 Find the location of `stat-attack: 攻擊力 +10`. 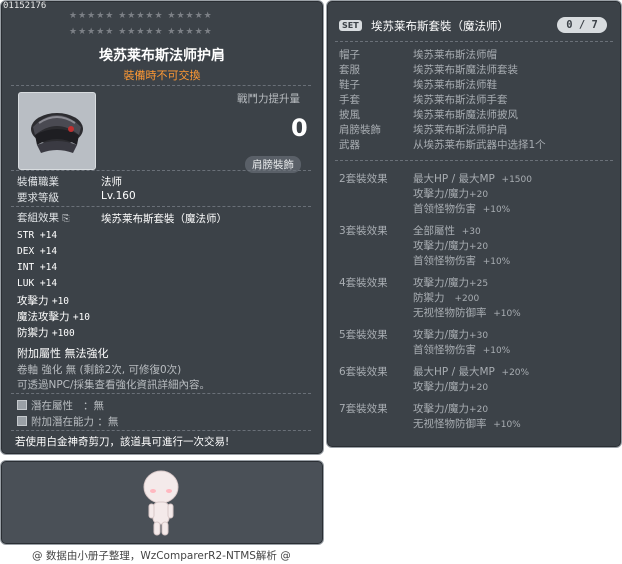

stat-attack: 攻擊力 +10 is located at coordinates (43, 300).